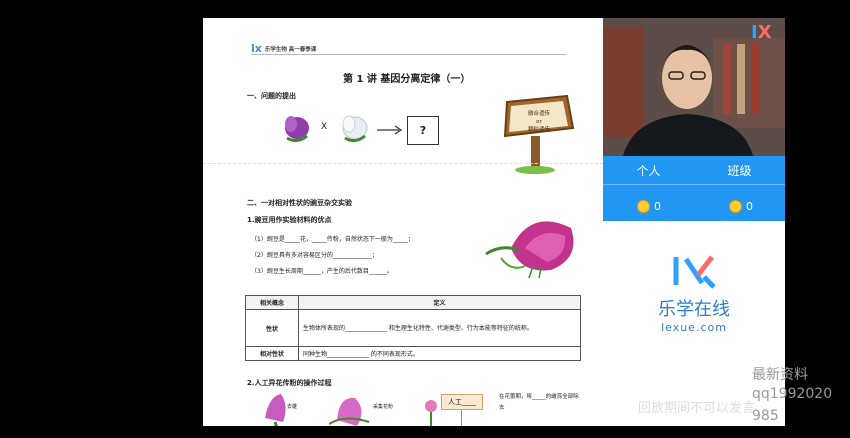 The image size is (850, 438). Describe the element at coordinates (694, 327) in the screenshot. I see `lexue-url-text: lexue.com` at that location.